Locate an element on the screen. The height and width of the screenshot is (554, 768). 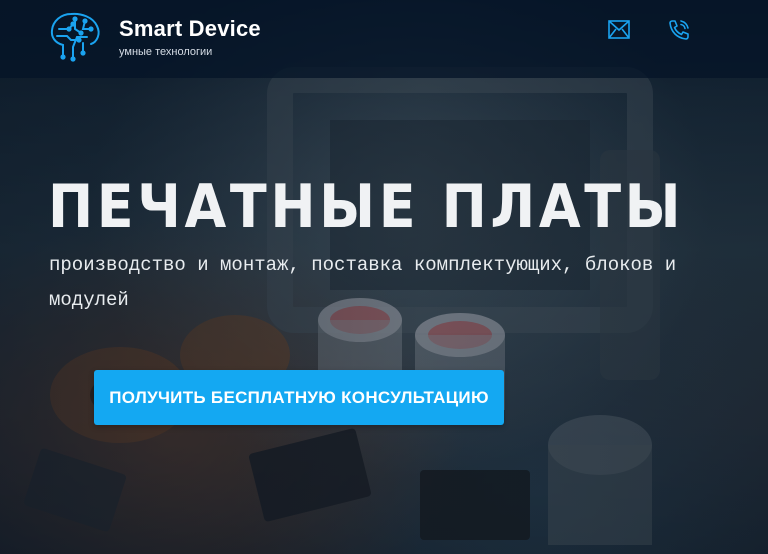
phone-icon is located at coordinates (679, 30).